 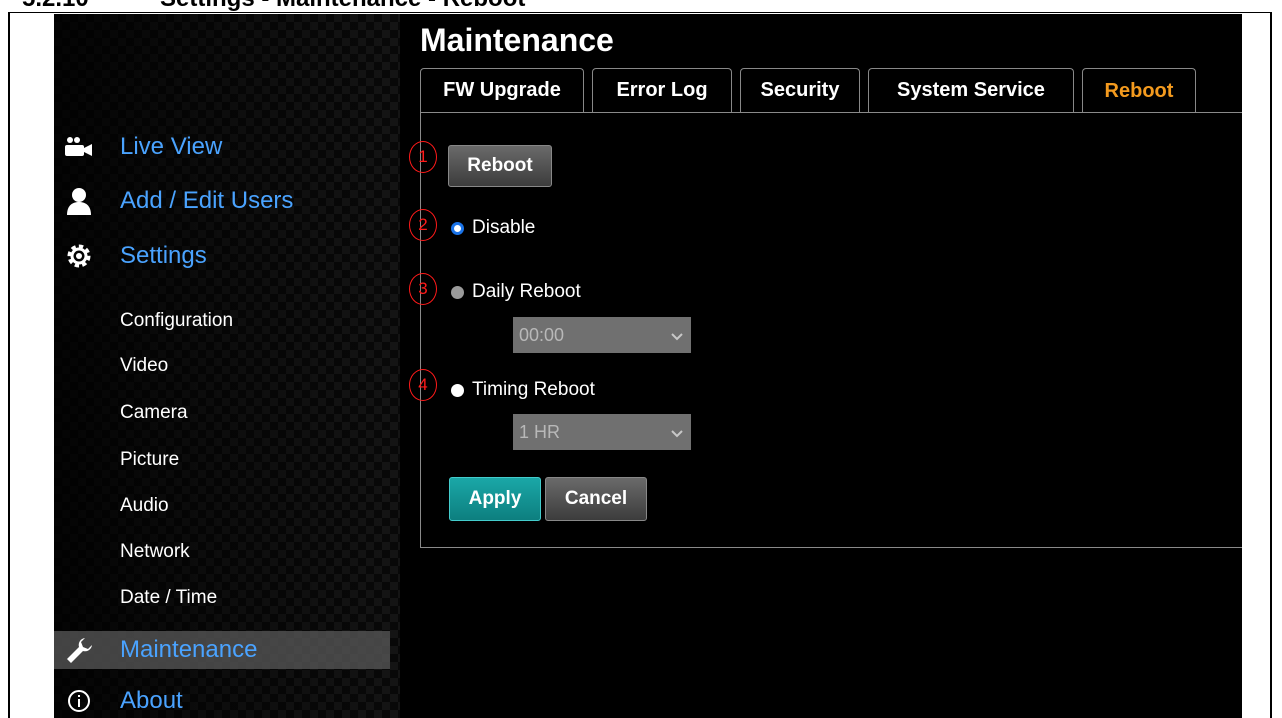 What do you see at coordinates (163, 255) in the screenshot?
I see `sidebar-item-label: Settings` at bounding box center [163, 255].